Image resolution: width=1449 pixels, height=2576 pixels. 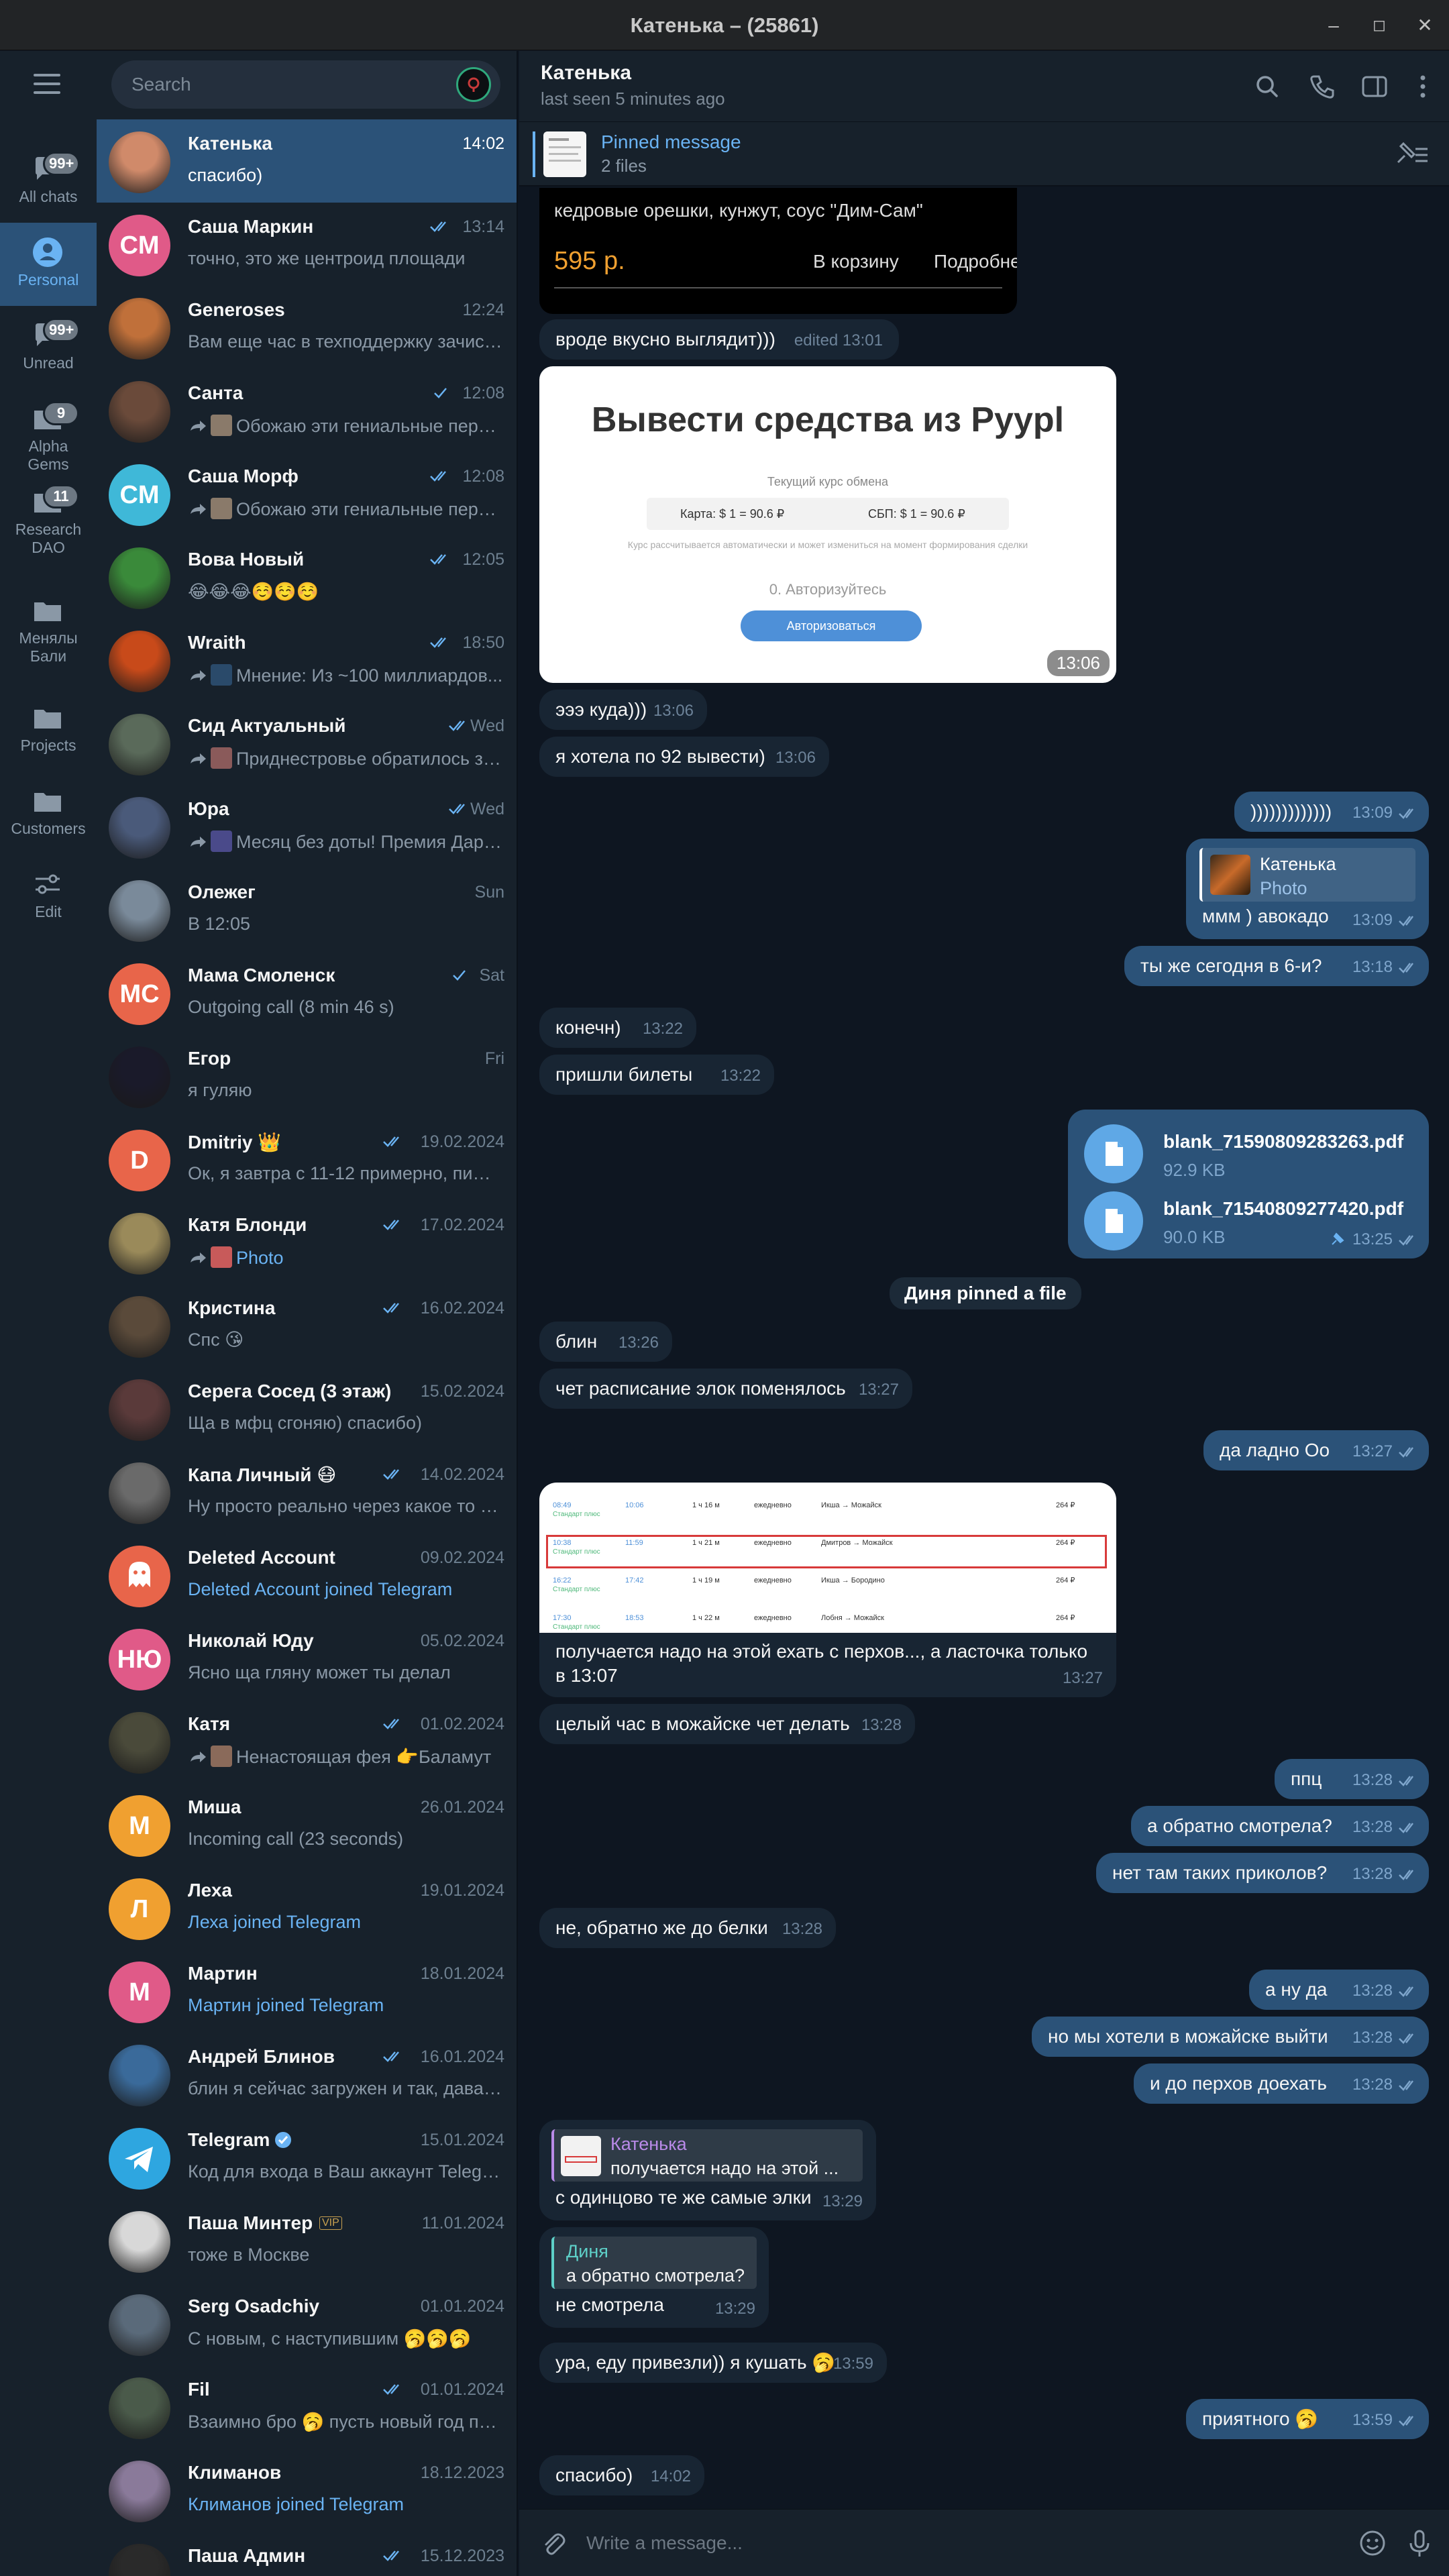 I want to click on search-icon, so click(x=1267, y=86).